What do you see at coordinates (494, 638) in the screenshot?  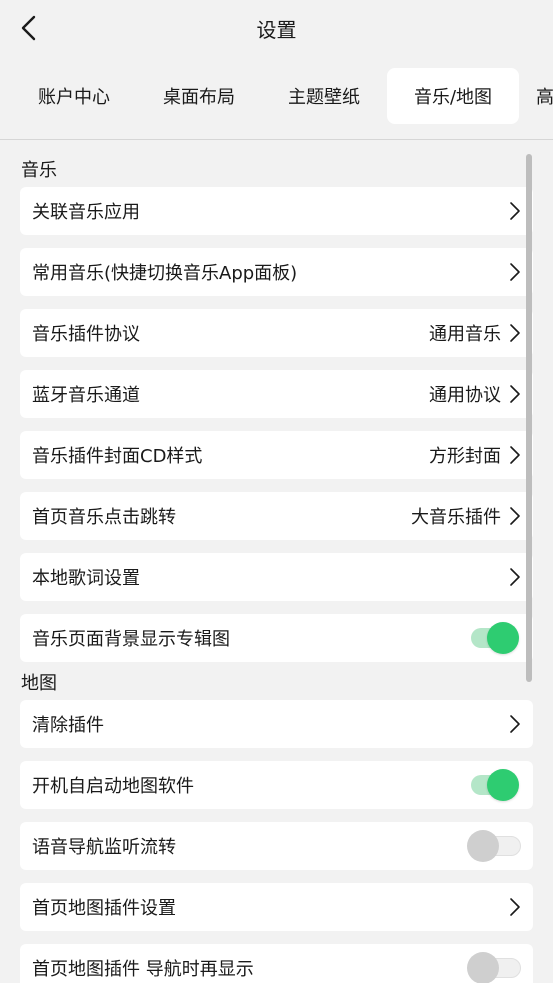 I see `album-background-toggle` at bounding box center [494, 638].